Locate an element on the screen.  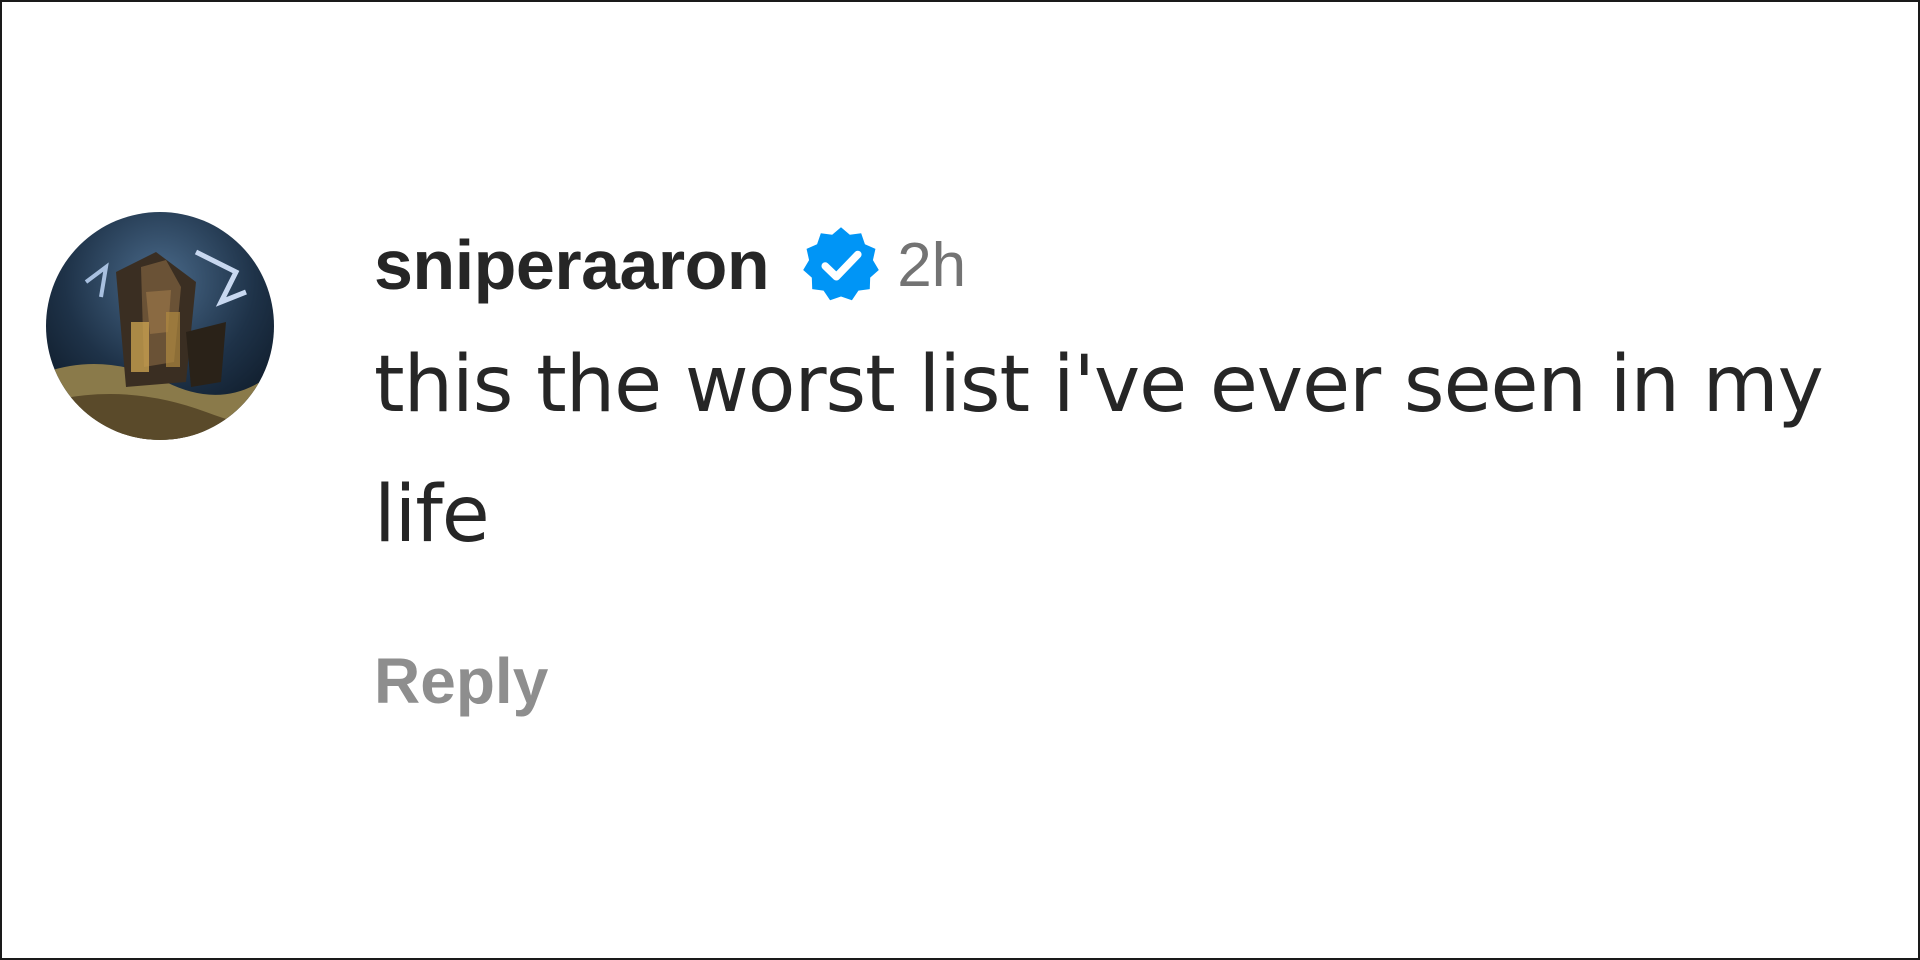
reply-button: Reply is located at coordinates (1147, 681).